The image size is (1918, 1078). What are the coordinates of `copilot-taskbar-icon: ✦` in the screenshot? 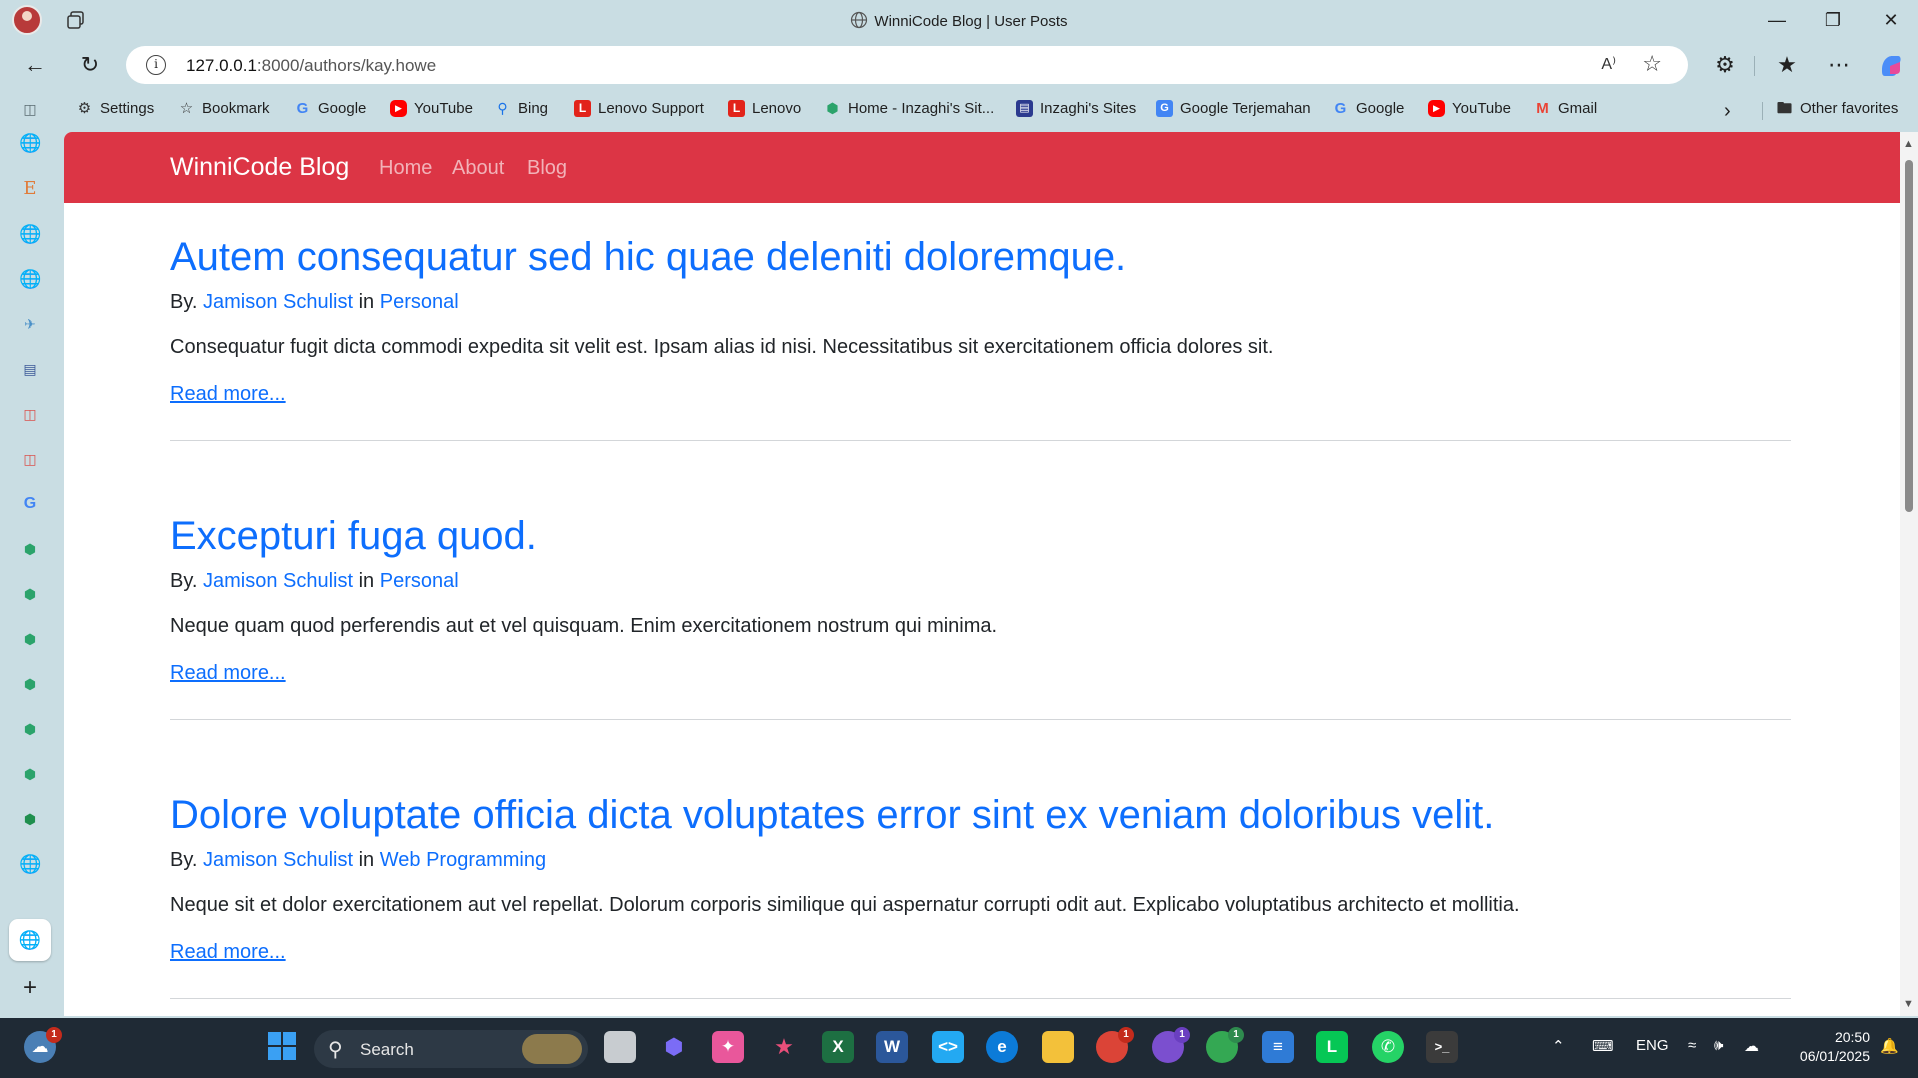 It's located at (728, 1047).